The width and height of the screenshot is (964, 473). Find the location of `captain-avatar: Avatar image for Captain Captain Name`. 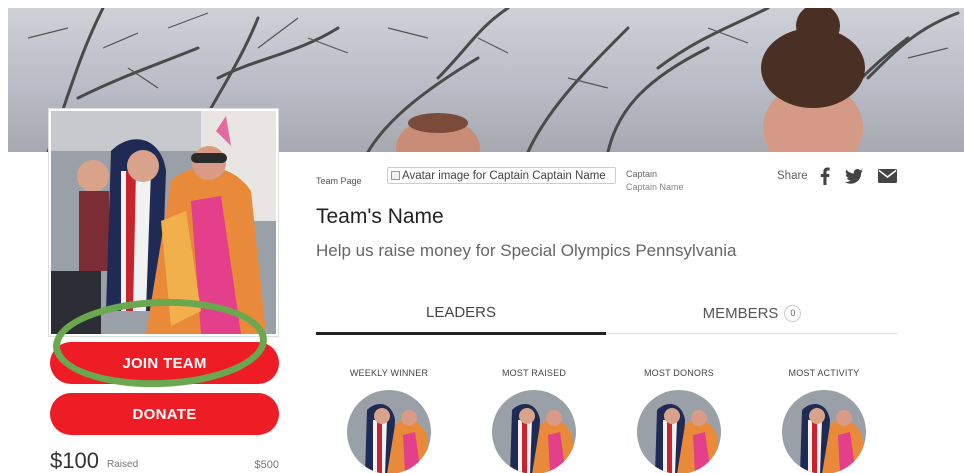

captain-avatar: Avatar image for Captain Captain Name is located at coordinates (501, 175).